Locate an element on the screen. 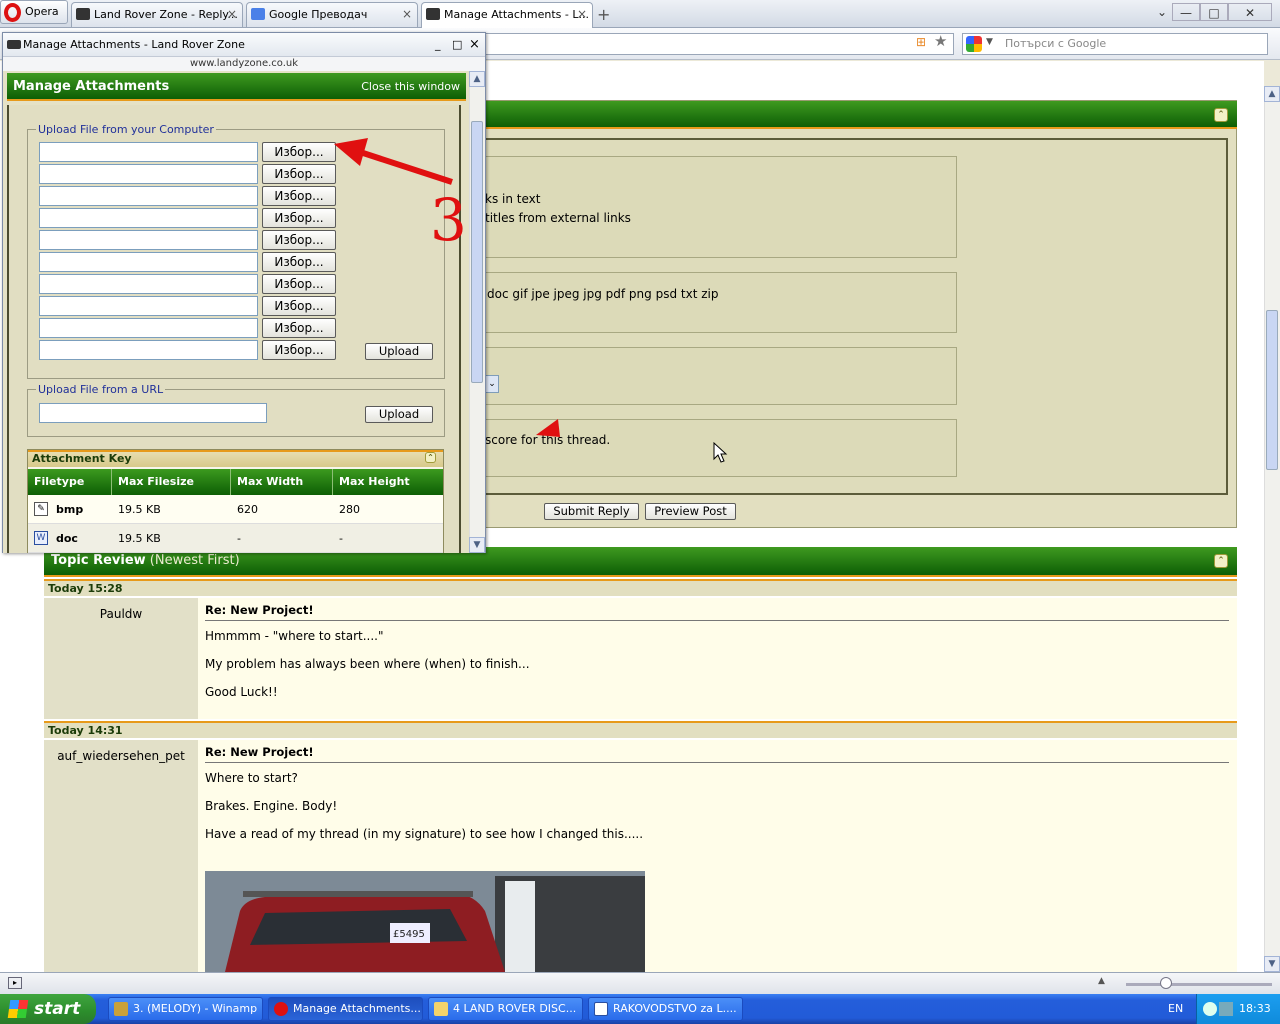 The image size is (1280, 1024). clock: 18:33 is located at coordinates (1255, 1009).